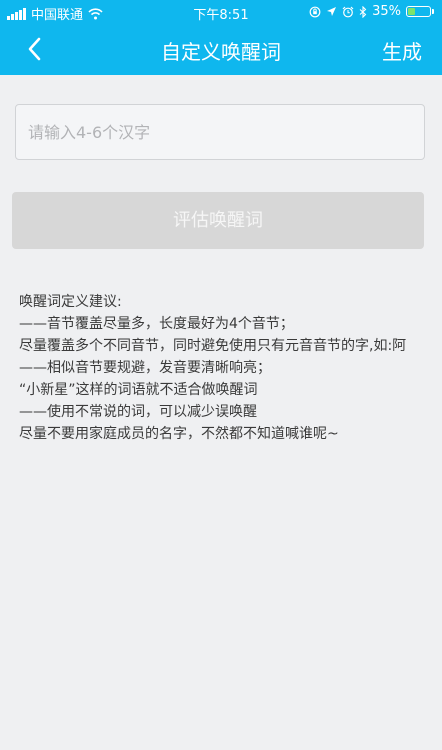 The image size is (442, 750). Describe the element at coordinates (418, 11) in the screenshot. I see `battery-icon` at that location.